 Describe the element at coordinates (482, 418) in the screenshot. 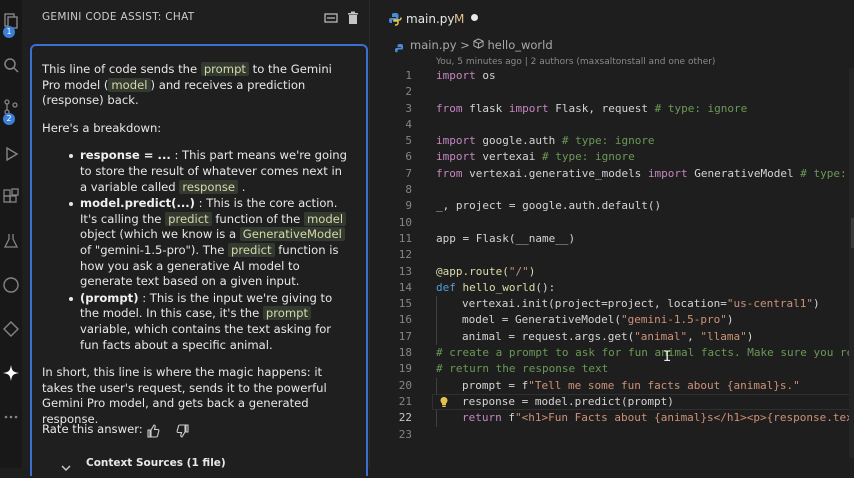

I see `token: return` at that location.